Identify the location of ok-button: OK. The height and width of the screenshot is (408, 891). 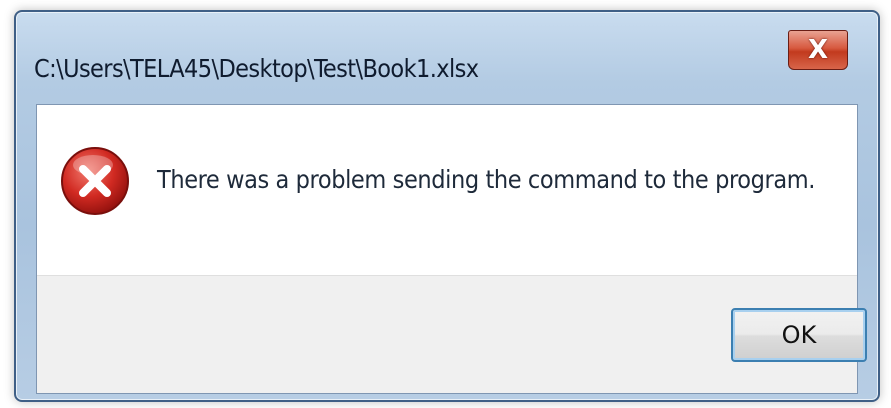
(799, 335).